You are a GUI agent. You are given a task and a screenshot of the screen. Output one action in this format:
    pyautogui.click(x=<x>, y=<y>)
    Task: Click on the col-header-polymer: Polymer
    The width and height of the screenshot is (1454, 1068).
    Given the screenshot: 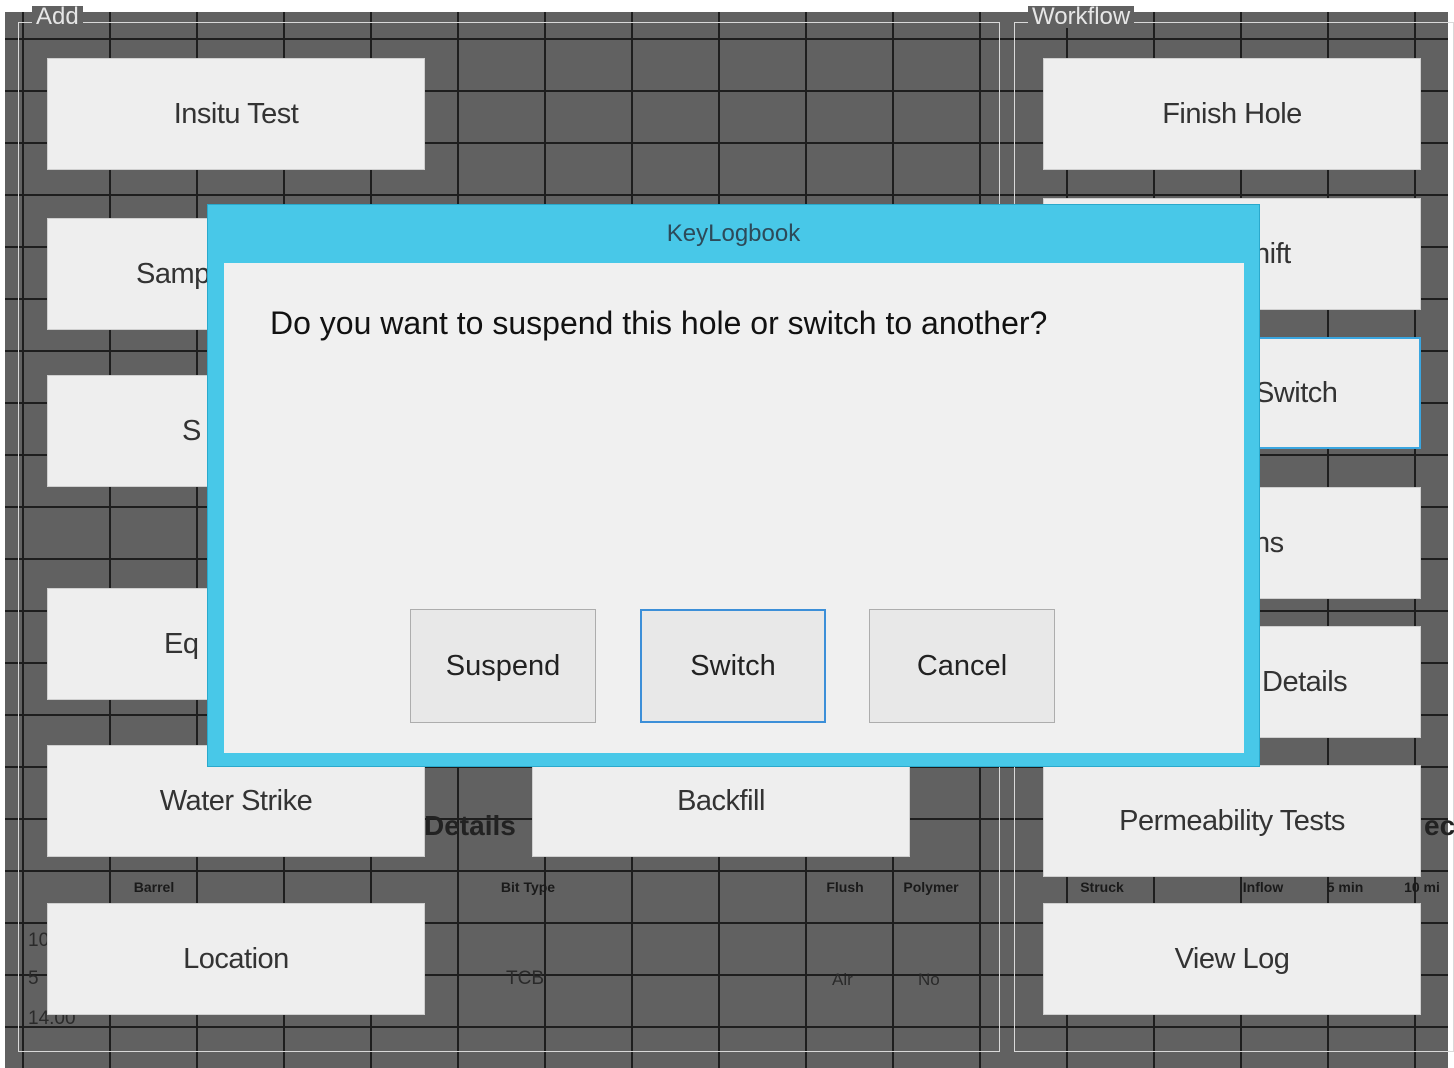 What is the action you would take?
    pyautogui.click(x=931, y=887)
    